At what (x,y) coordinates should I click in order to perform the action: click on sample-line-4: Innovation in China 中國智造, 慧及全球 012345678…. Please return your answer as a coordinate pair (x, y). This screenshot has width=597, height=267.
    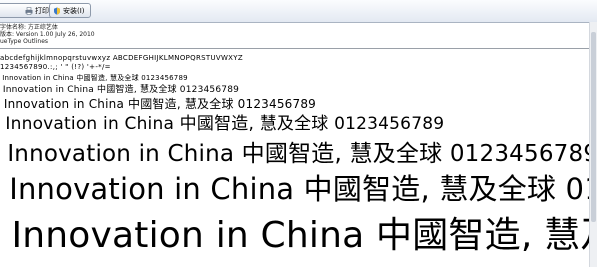
    Looking at the image, I should click on (222, 124).